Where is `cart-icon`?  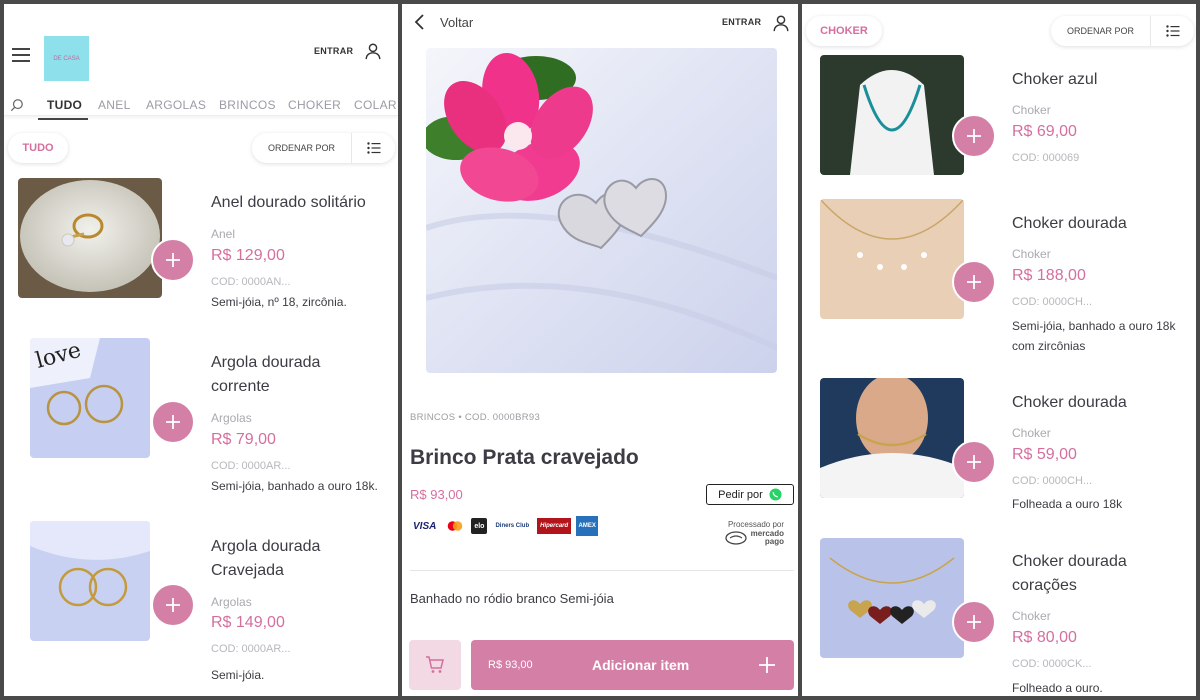
cart-icon is located at coordinates (435, 664).